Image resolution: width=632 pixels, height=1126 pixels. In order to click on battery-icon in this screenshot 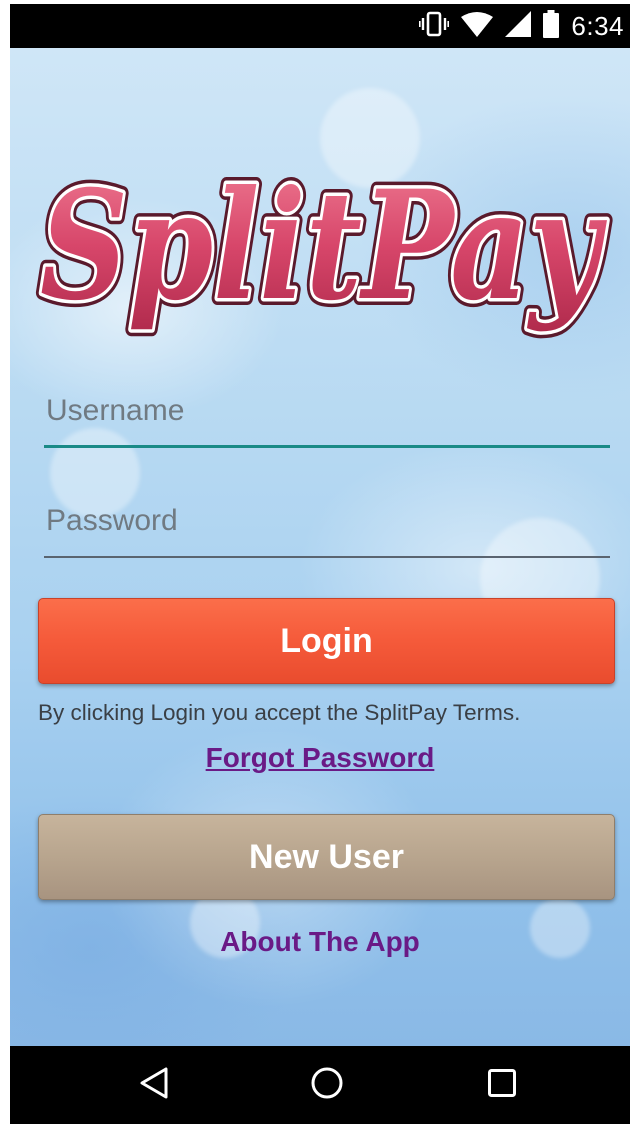, I will do `click(551, 26)`.